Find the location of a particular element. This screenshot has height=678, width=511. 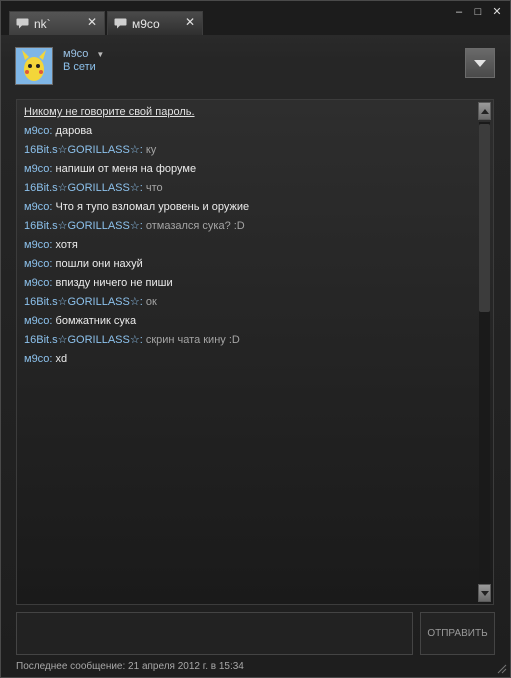

chat-header: м9со ▼ В сети is located at coordinates (255, 67).